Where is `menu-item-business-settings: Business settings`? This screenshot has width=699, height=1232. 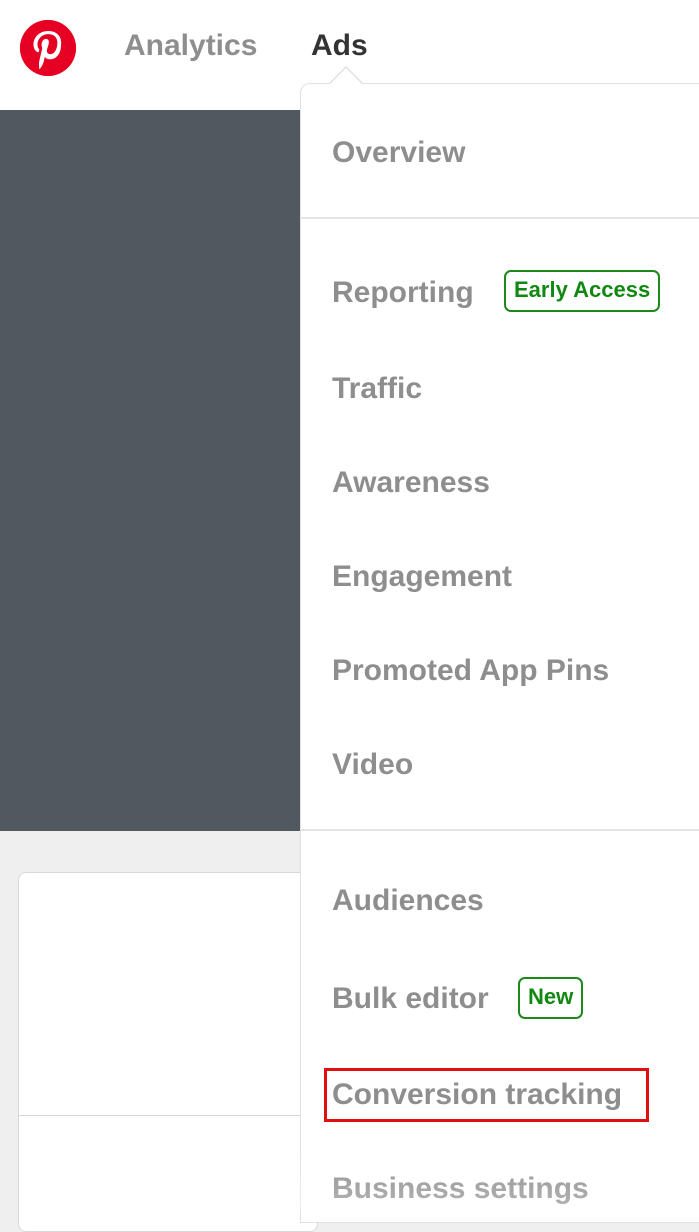
menu-item-business-settings: Business settings is located at coordinates (460, 1189).